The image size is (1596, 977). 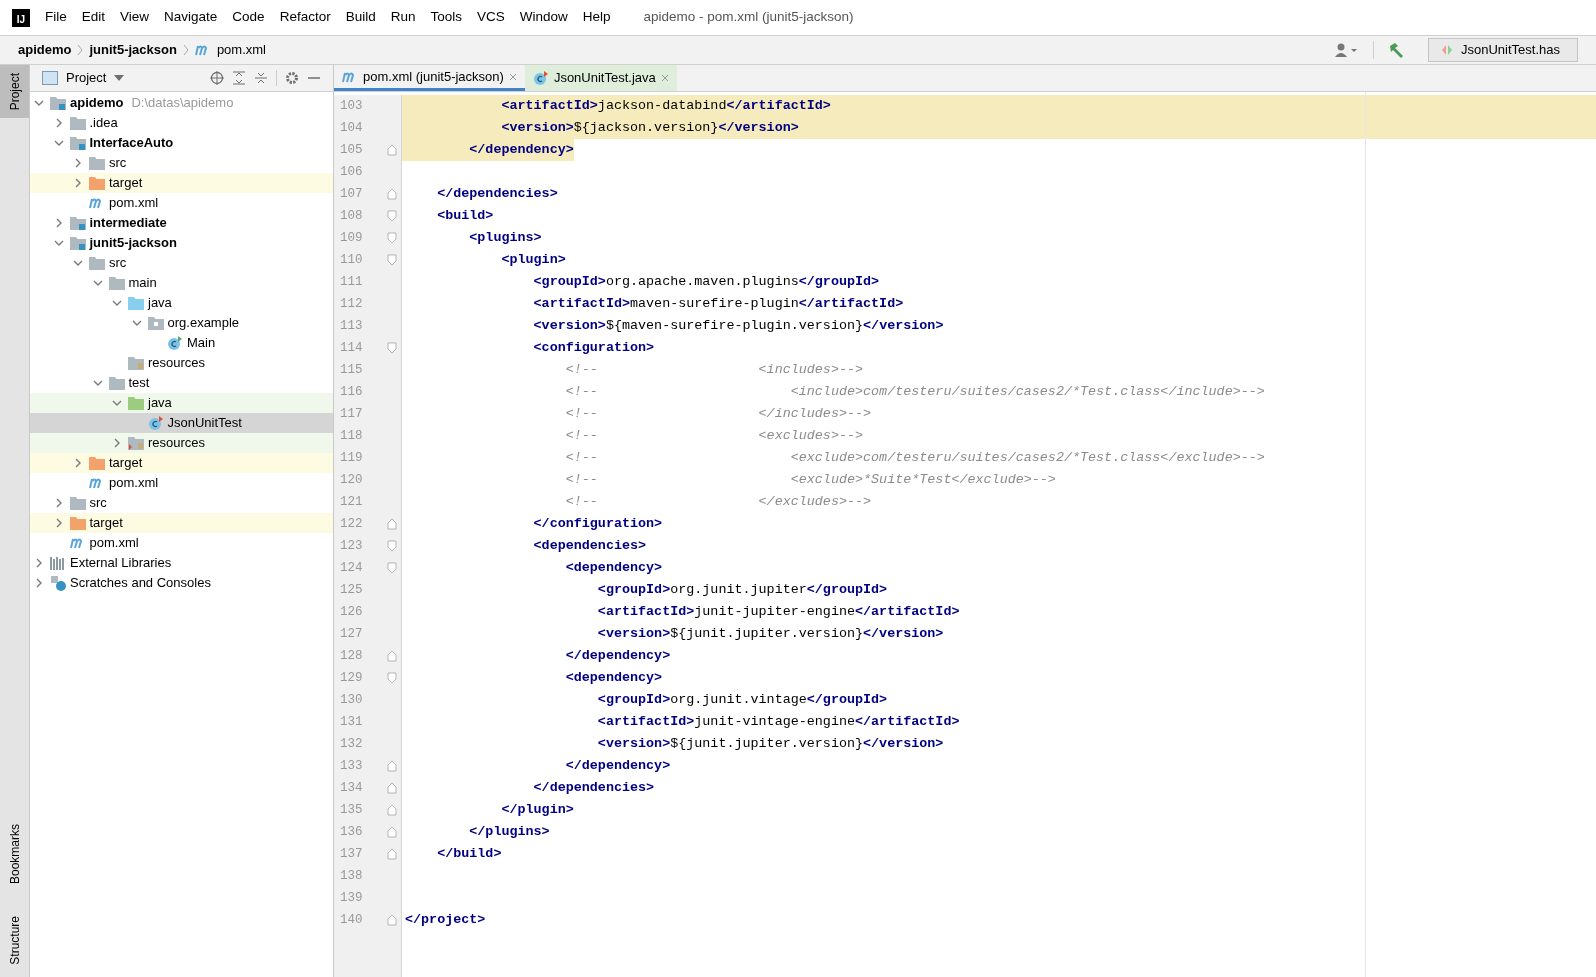 What do you see at coordinates (118, 163) in the screenshot?
I see `tree-item-label: src` at bounding box center [118, 163].